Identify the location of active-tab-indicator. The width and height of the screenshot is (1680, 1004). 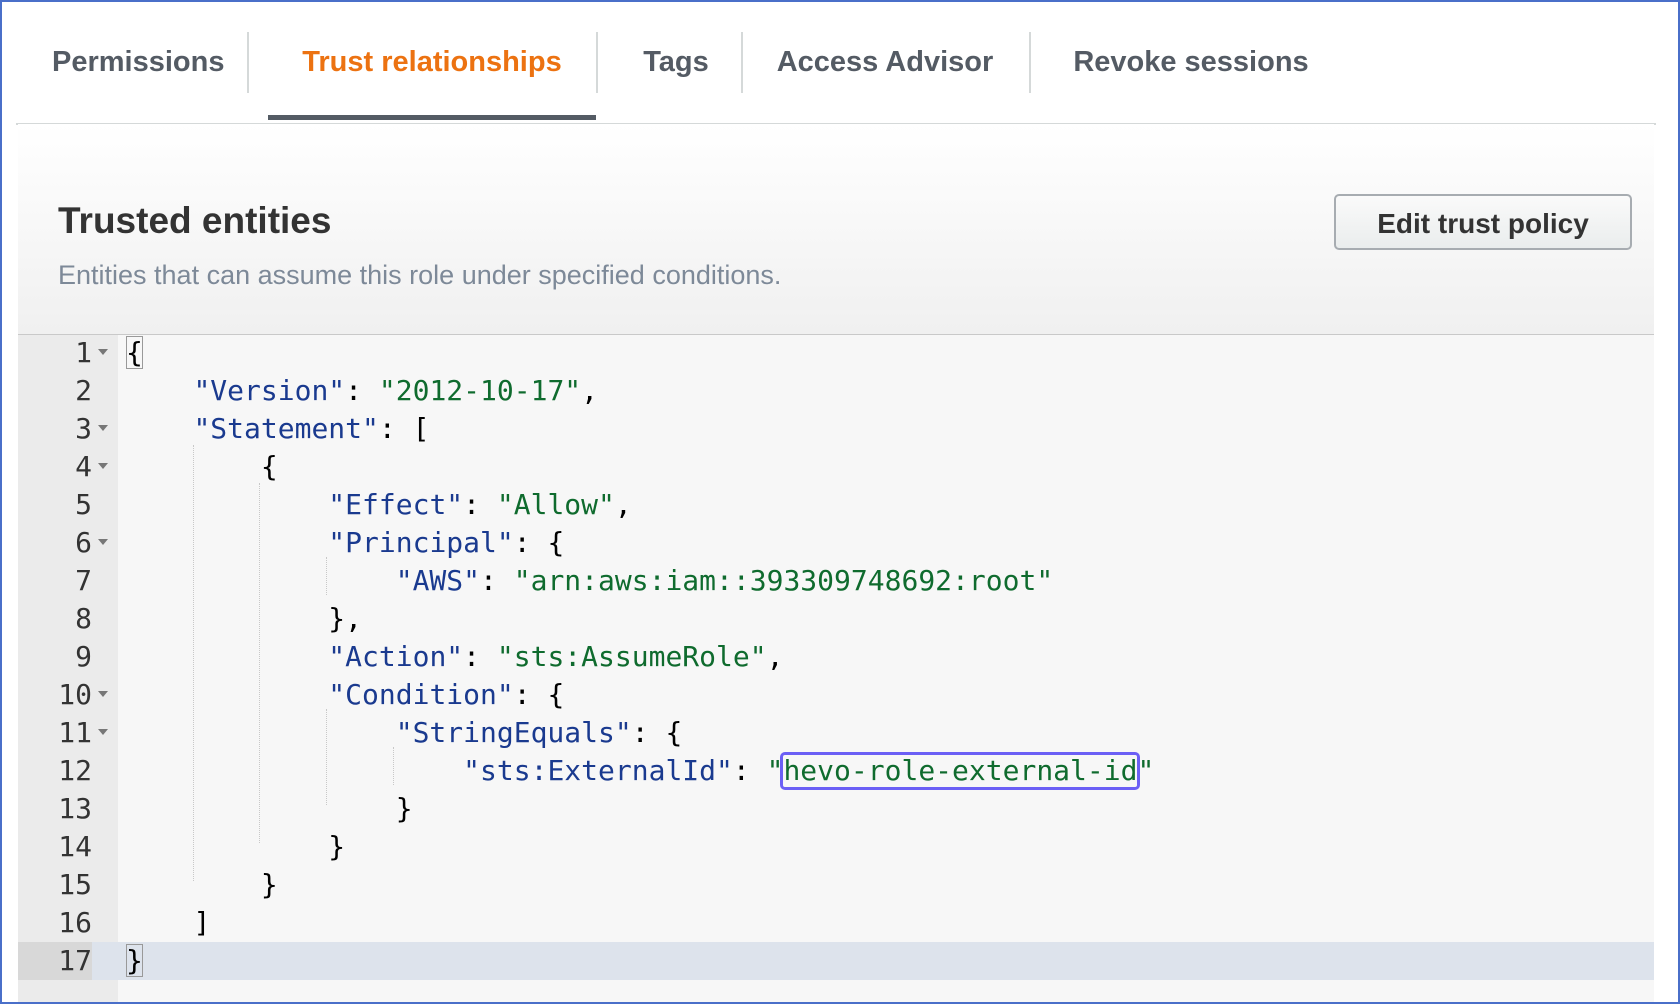
(432, 117).